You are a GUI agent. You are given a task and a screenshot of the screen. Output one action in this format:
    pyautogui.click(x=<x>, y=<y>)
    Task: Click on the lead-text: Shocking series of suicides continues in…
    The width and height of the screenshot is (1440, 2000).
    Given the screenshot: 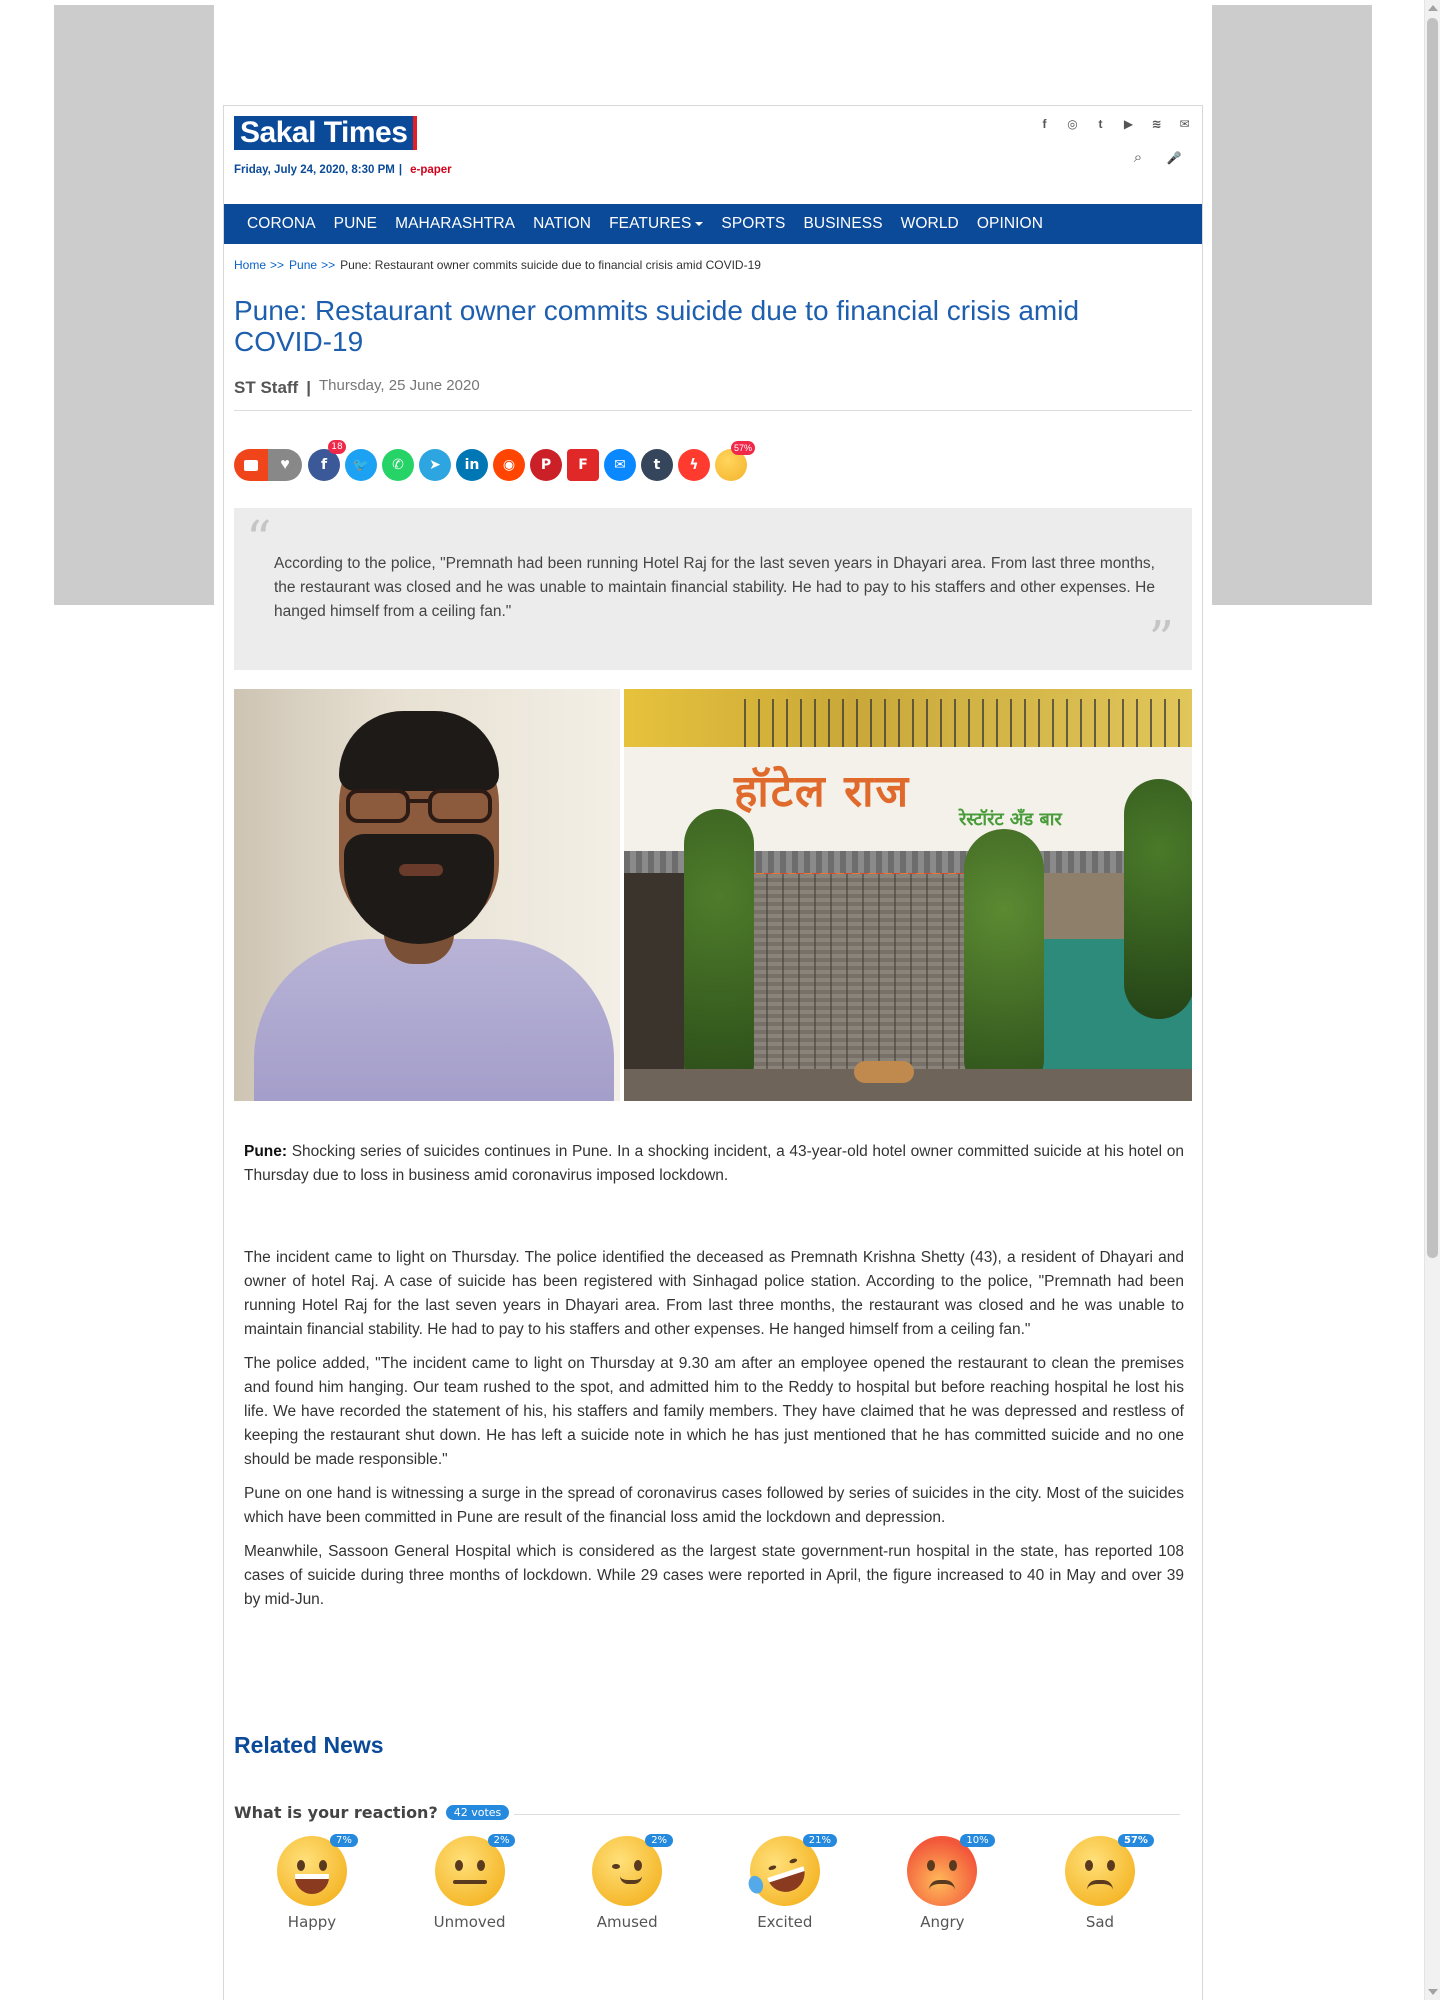 What is the action you would take?
    pyautogui.click(x=714, y=1163)
    